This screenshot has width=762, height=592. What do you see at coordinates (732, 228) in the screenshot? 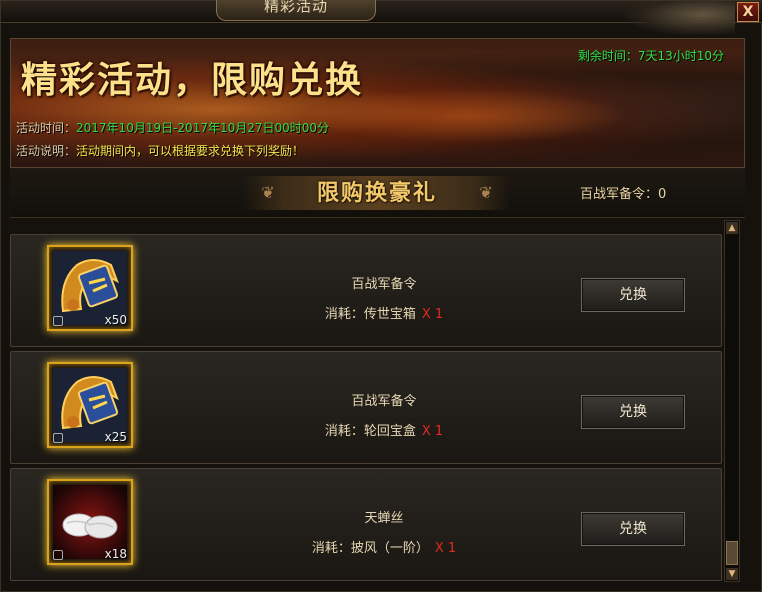
I see `scroll-up-icon: ▲` at bounding box center [732, 228].